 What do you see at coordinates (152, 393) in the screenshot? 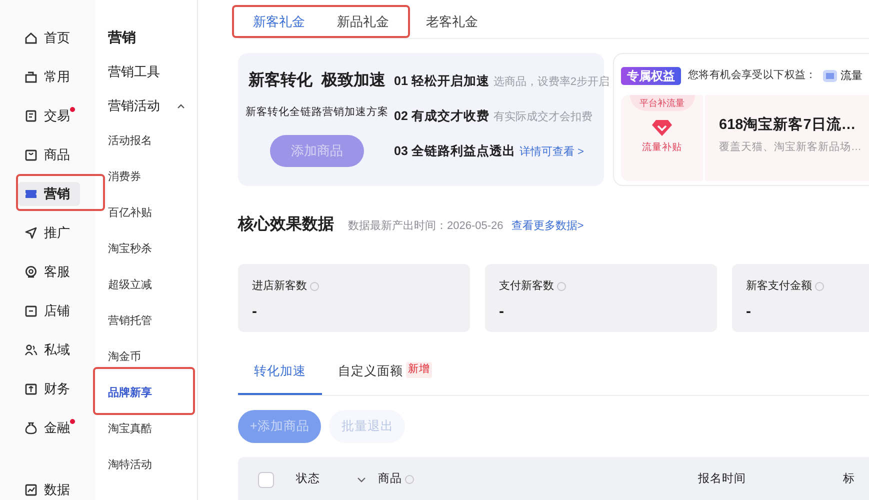
I see `submenu-item: 品牌新享` at bounding box center [152, 393].